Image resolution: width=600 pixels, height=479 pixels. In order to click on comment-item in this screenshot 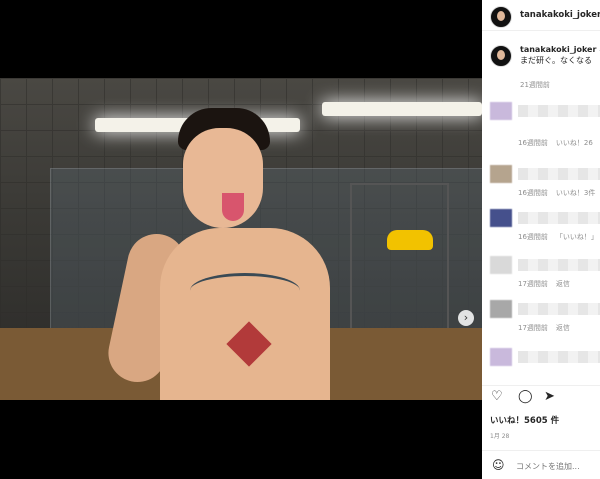, I will do `click(541, 368)`.